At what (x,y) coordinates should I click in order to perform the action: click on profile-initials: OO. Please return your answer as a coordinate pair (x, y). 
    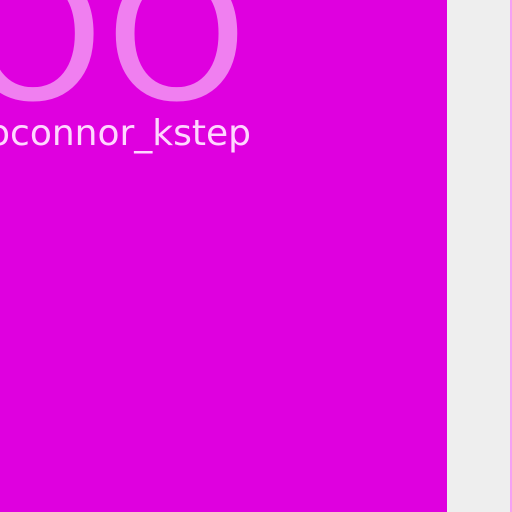
    Looking at the image, I should click on (125, 71).